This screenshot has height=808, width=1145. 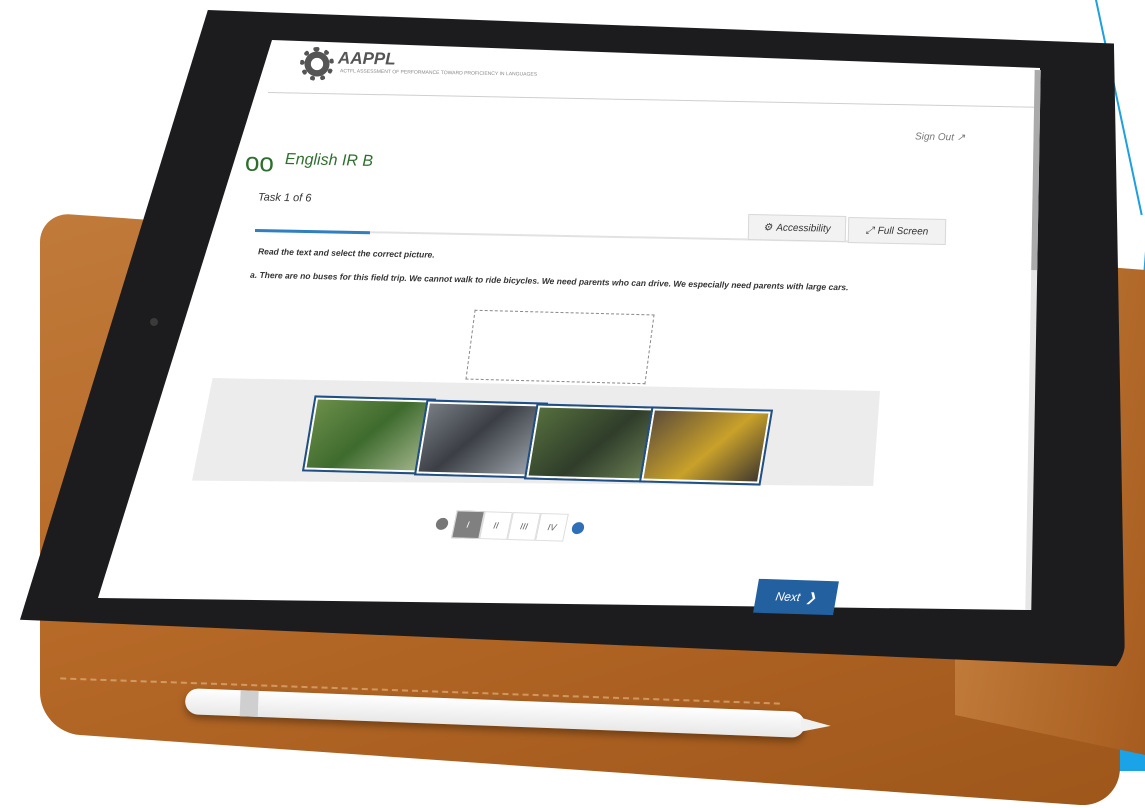 What do you see at coordinates (706, 446) in the screenshot?
I see `choice-photo-school-bus` at bounding box center [706, 446].